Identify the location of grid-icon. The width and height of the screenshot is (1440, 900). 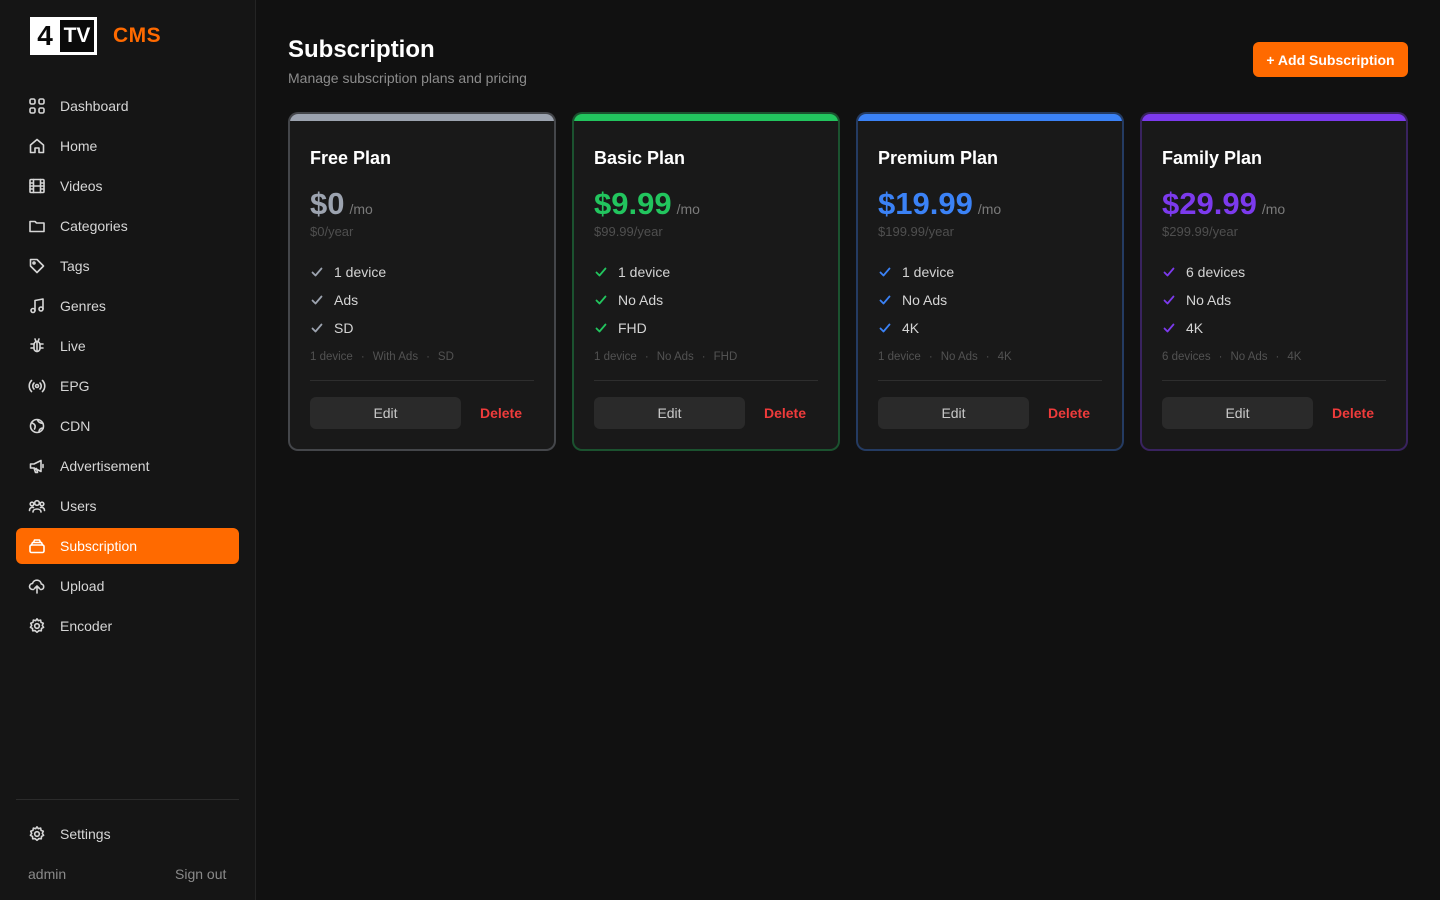
(37, 106).